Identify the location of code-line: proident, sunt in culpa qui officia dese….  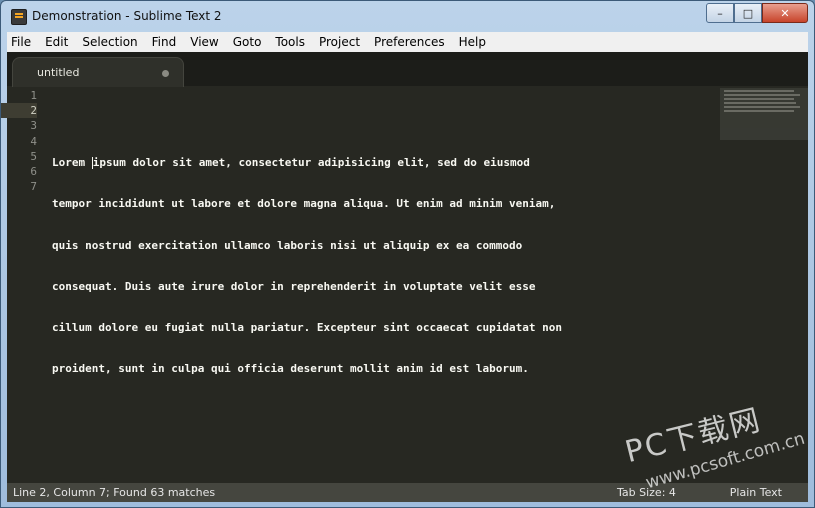
(290, 369).